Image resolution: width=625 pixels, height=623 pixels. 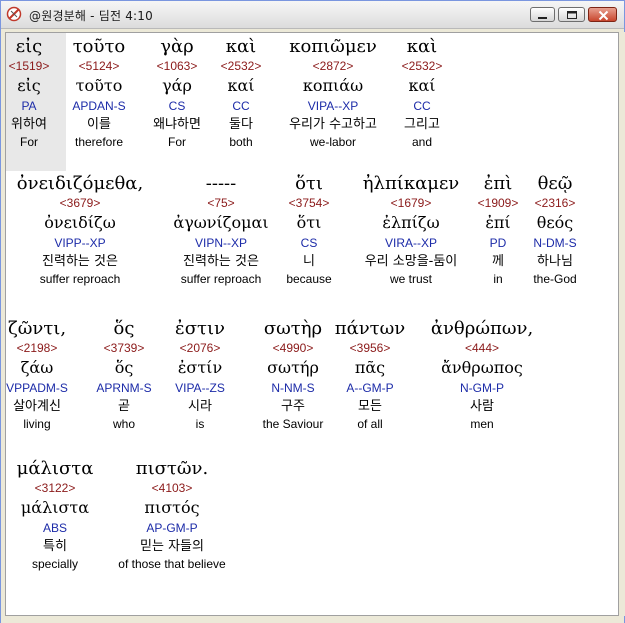 I want to click on greek-word: καὶ, so click(x=422, y=46).